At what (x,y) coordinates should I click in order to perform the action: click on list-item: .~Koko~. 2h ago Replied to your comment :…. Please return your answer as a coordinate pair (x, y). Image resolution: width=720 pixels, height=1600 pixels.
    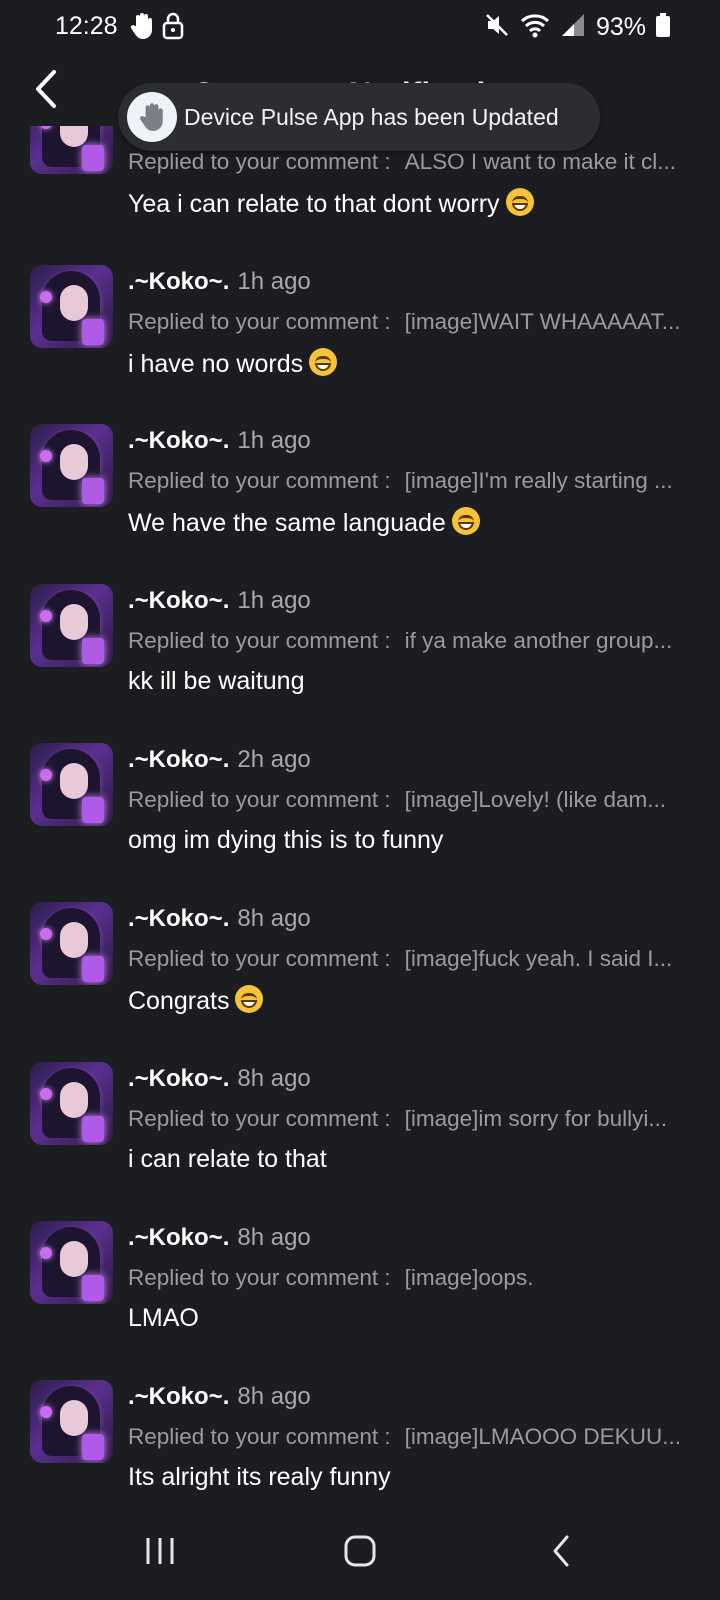
    Looking at the image, I should click on (360, 818).